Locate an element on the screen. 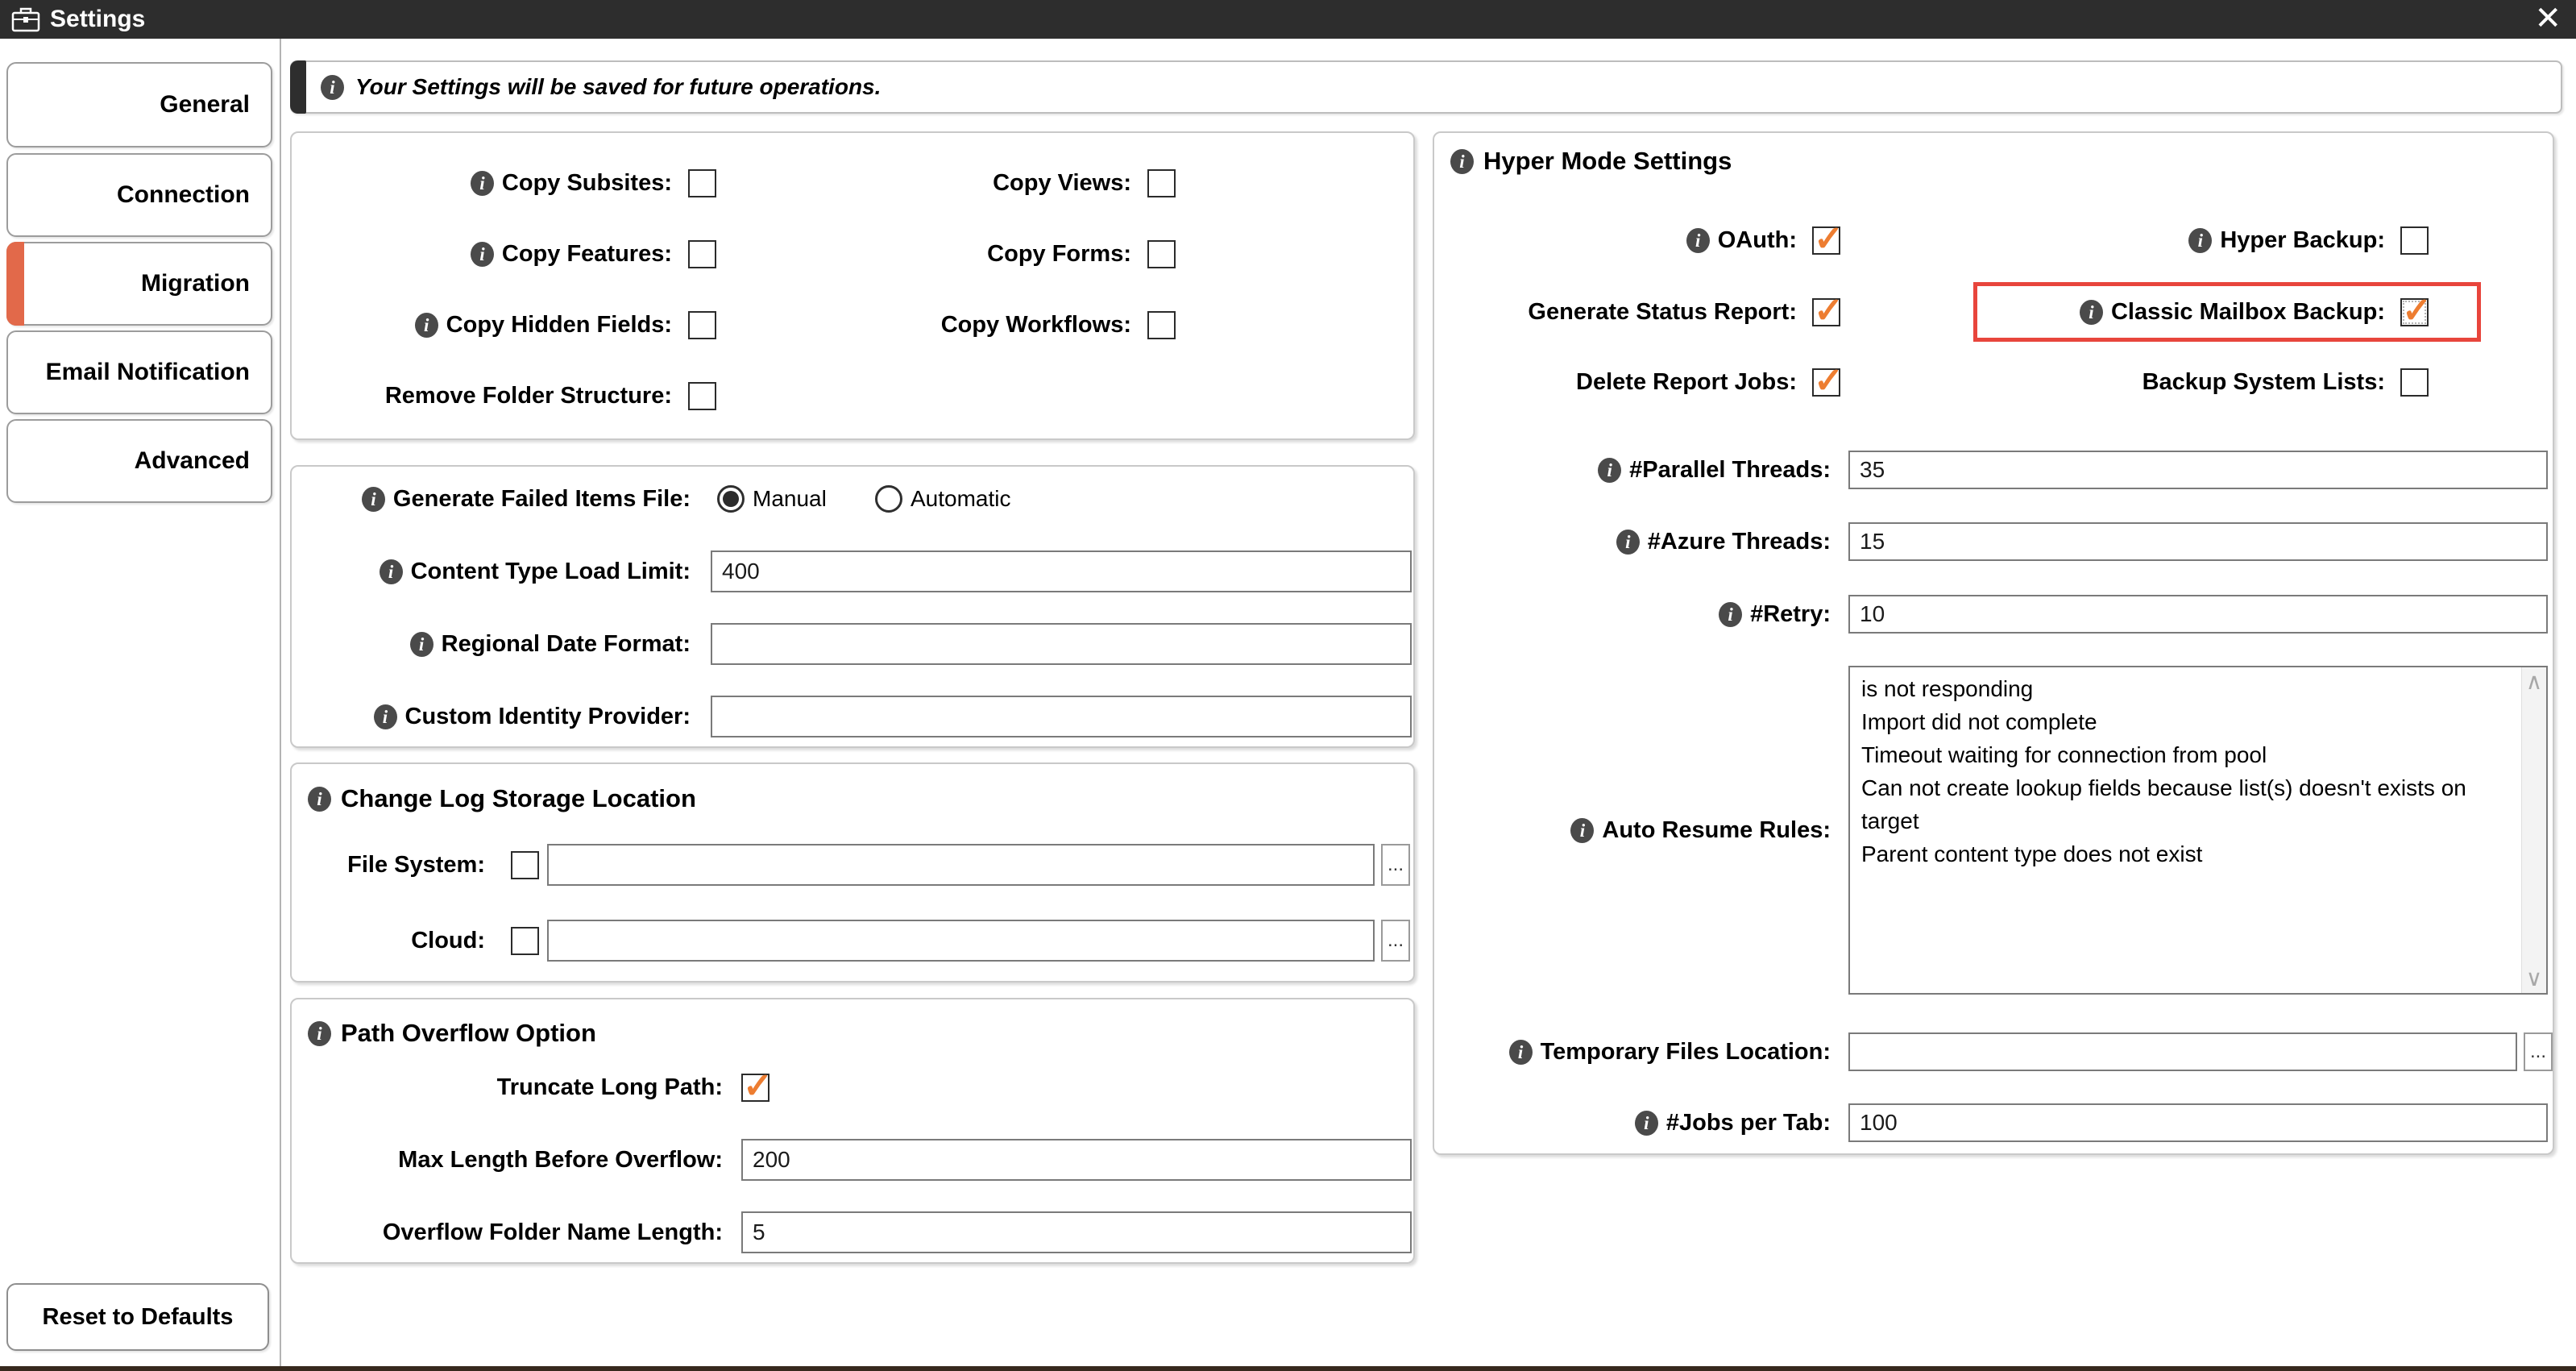 The width and height of the screenshot is (2576, 1371). window-bottom-edge is located at coordinates (1288, 1368).